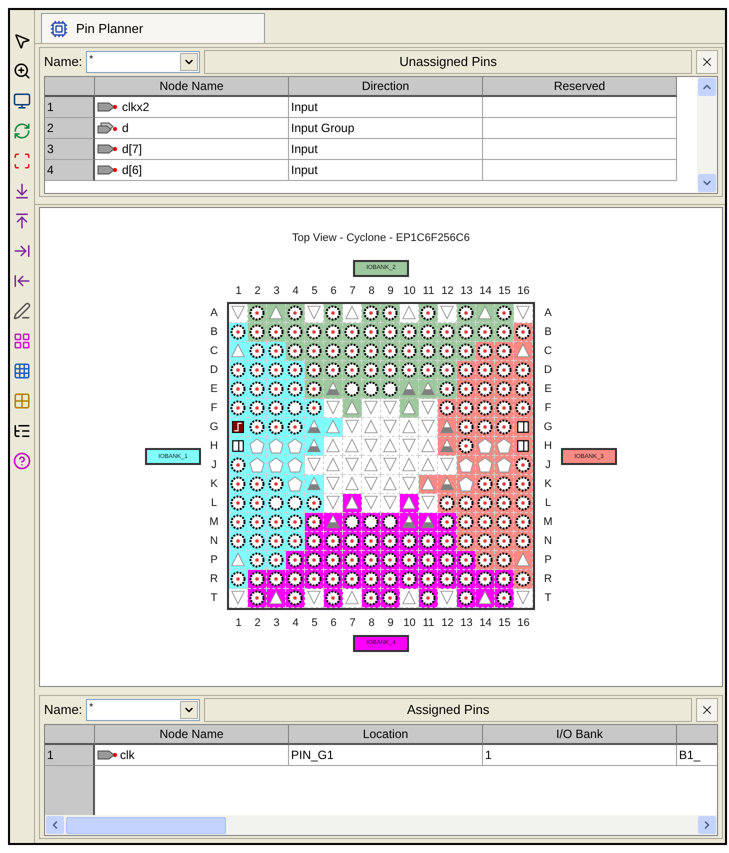 This screenshot has width=729, height=853. What do you see at coordinates (192, 149) in the screenshot?
I see `table-cell: d[7]` at bounding box center [192, 149].